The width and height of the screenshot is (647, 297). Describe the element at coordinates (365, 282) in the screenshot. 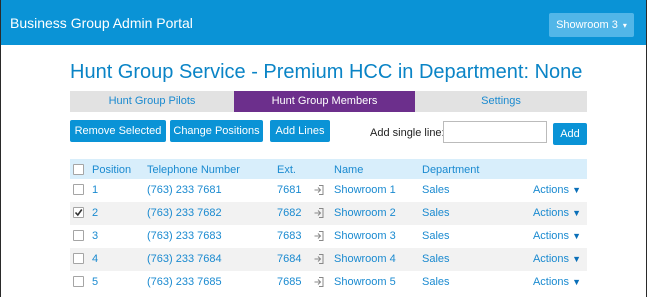

I see `cell-name: Showroom 5` at that location.